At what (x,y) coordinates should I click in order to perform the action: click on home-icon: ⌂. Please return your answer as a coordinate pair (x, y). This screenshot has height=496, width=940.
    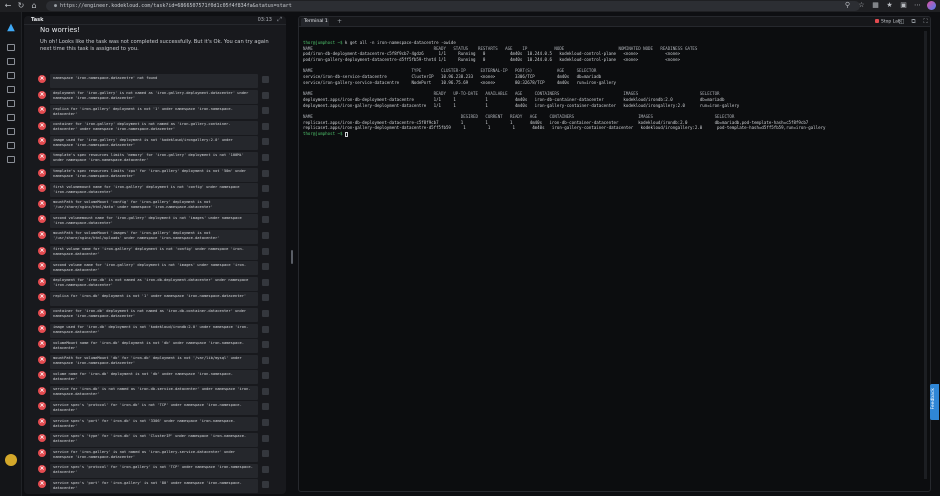
    Looking at the image, I should click on (34, 6).